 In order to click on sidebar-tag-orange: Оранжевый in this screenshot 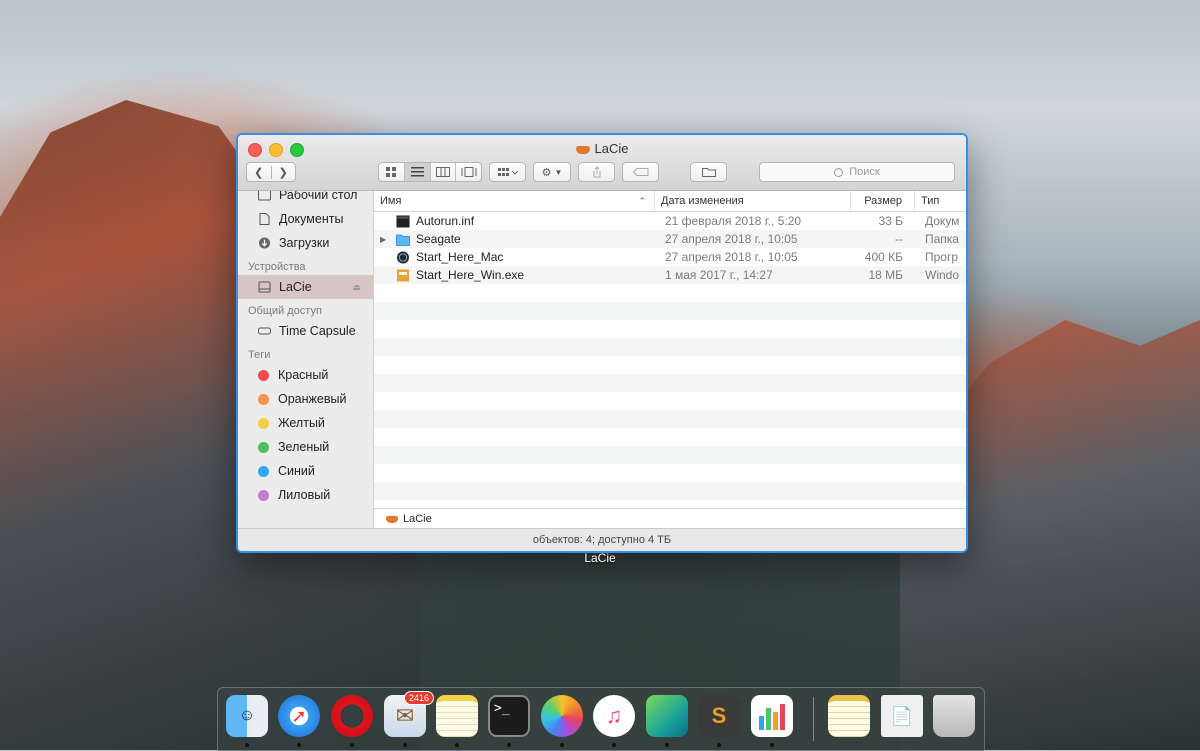, I will do `click(305, 399)`.